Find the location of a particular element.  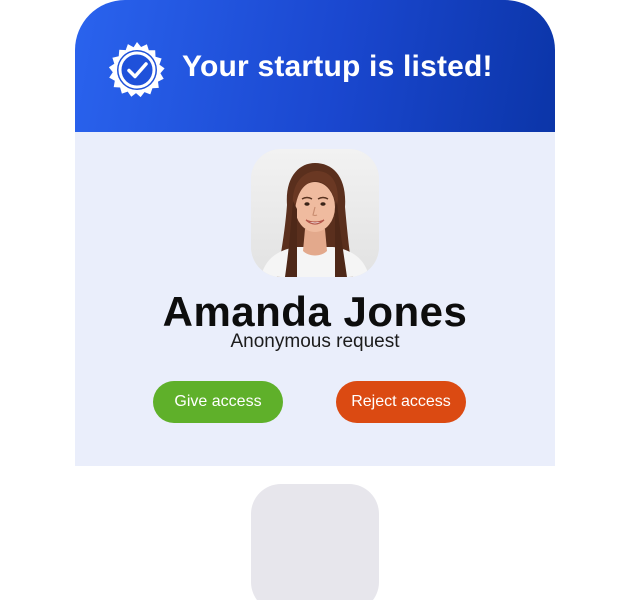

give-access-button: Give access is located at coordinates (218, 402).